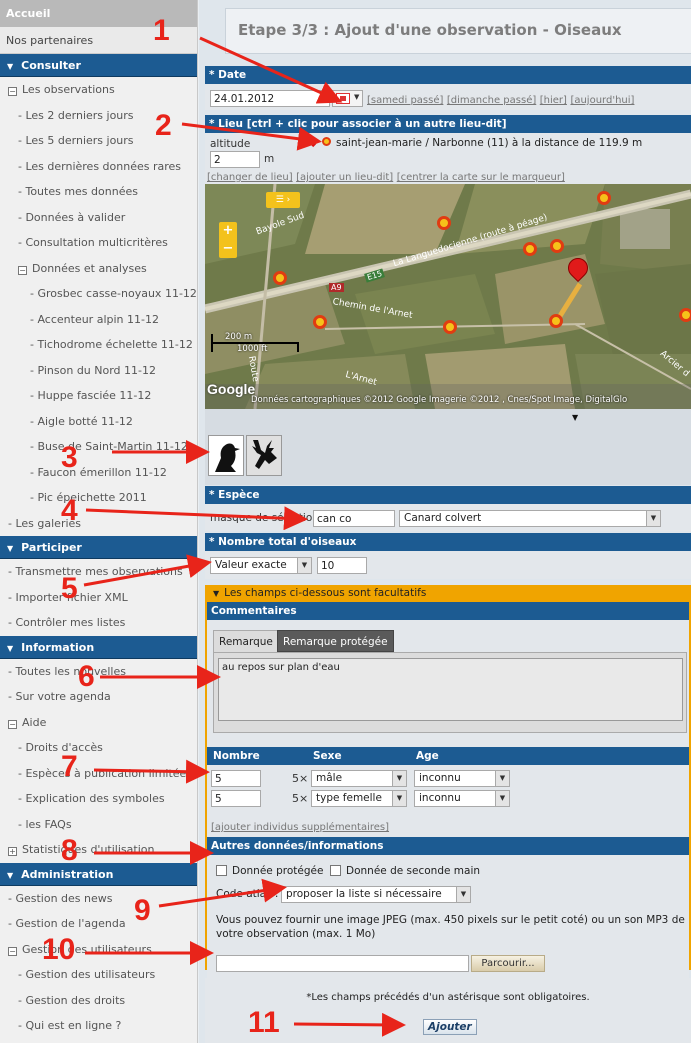 The width and height of the screenshot is (691, 1043). What do you see at coordinates (344, 177) in the screenshot?
I see `add-place-link: [ajouter un lieu-dit]` at bounding box center [344, 177].